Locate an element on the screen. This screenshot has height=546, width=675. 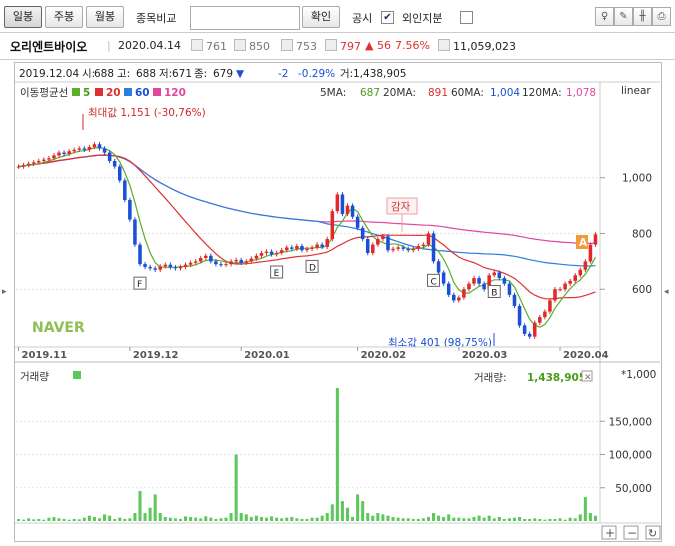
volume-tick-label: 100,000 is located at coordinates (630, 456).